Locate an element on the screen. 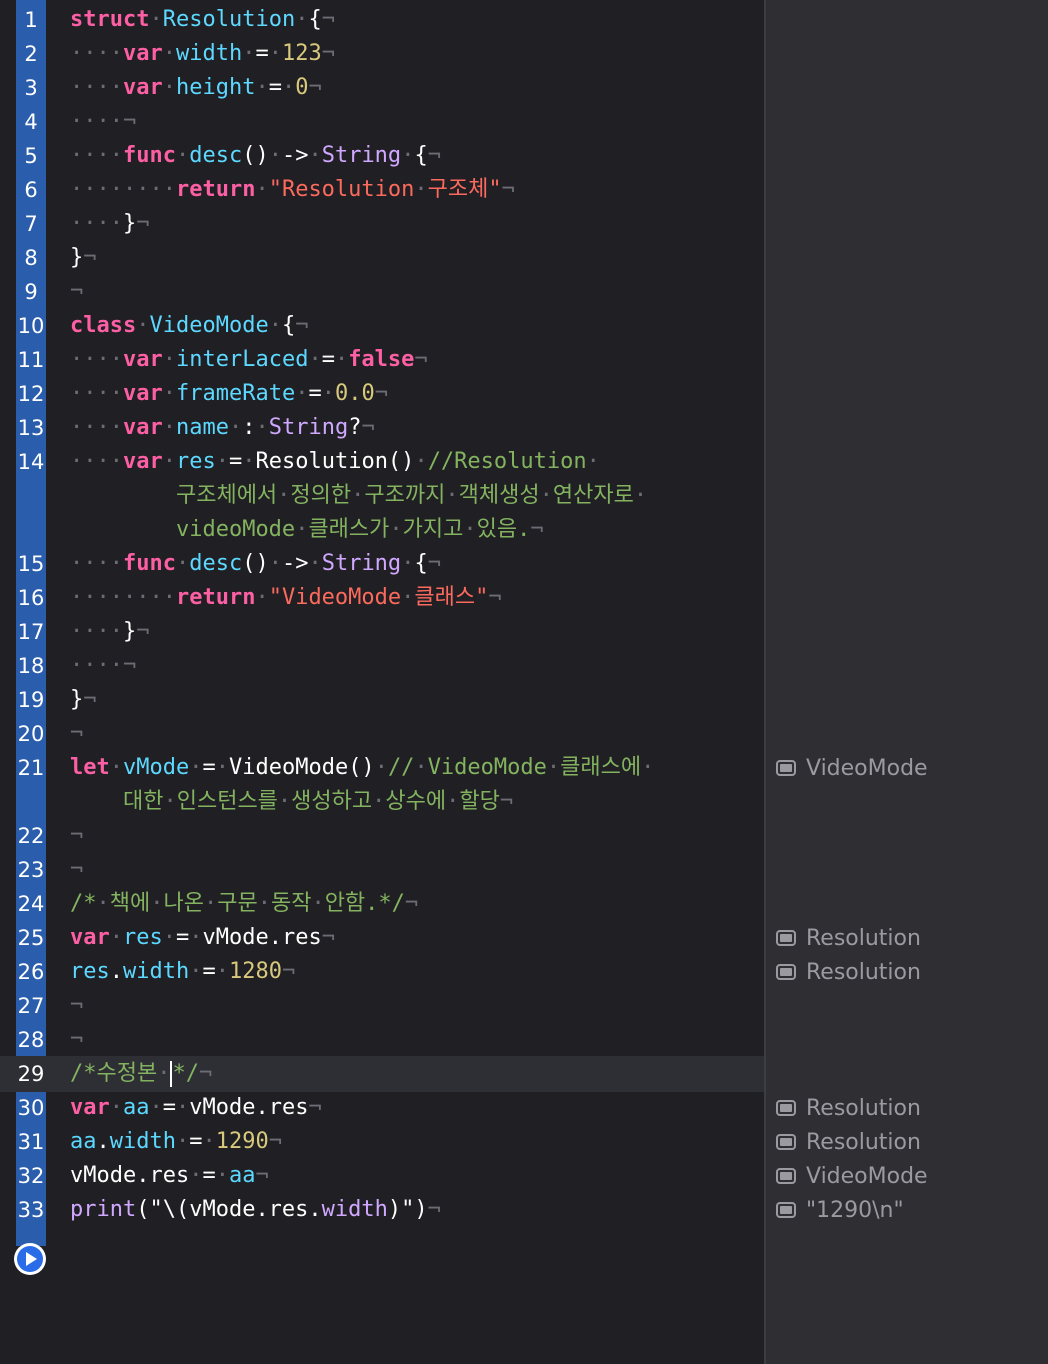  code-line: ····var·interLaced·=·false¬ is located at coordinates (387, 360).